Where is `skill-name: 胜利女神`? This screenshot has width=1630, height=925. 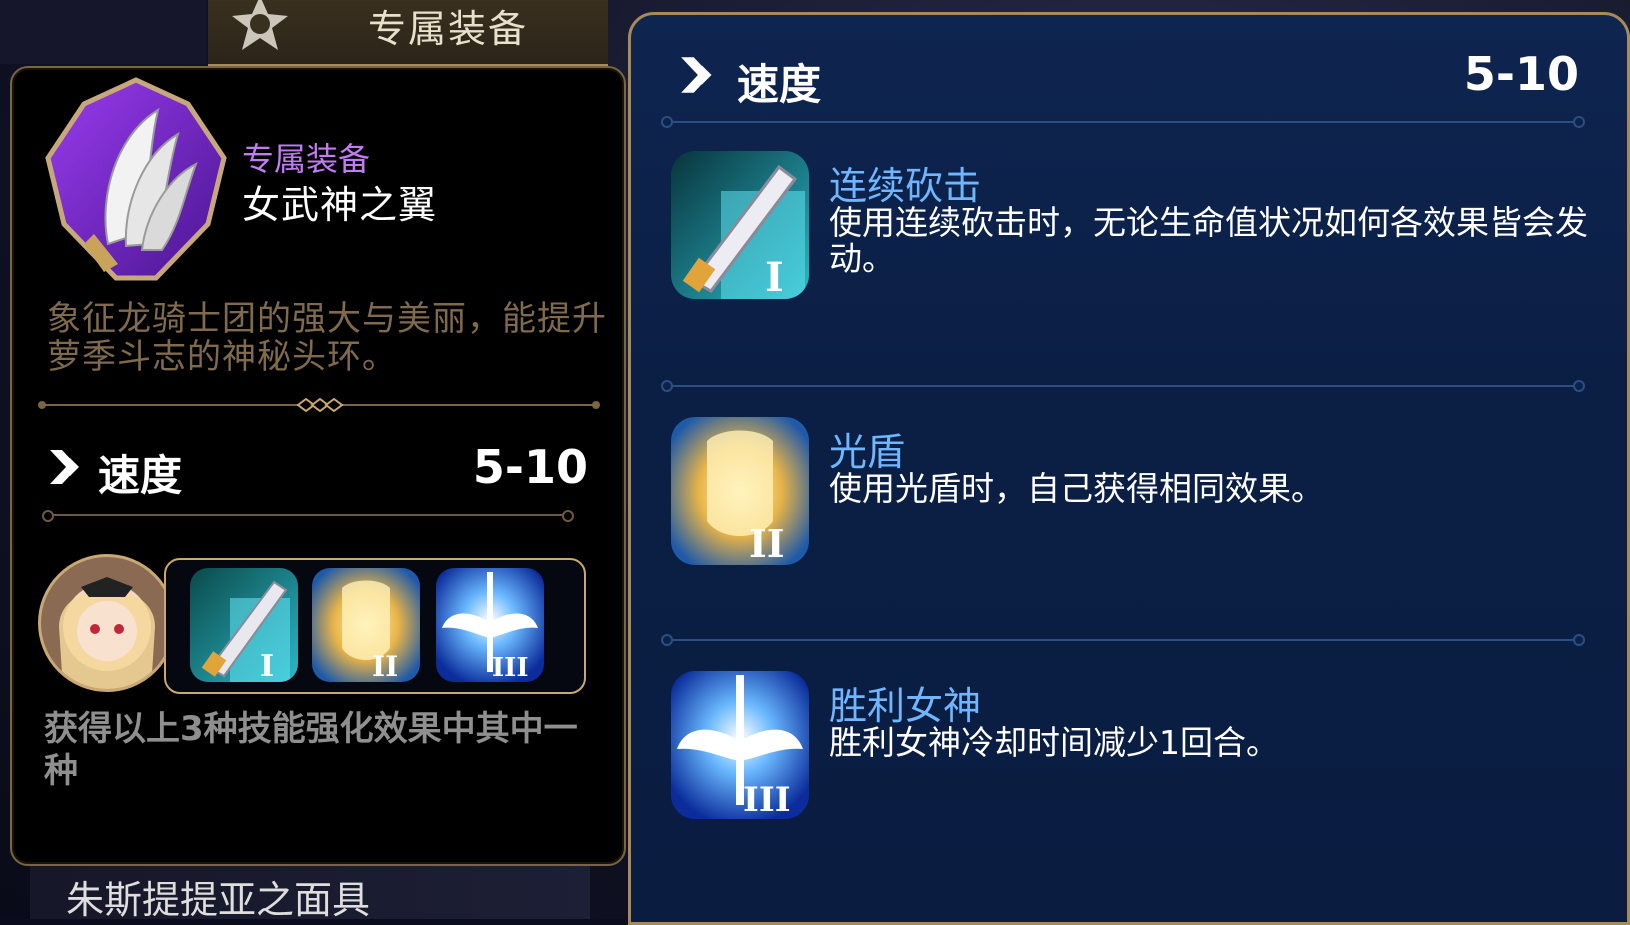
skill-name: 胜利女神 is located at coordinates (905, 706).